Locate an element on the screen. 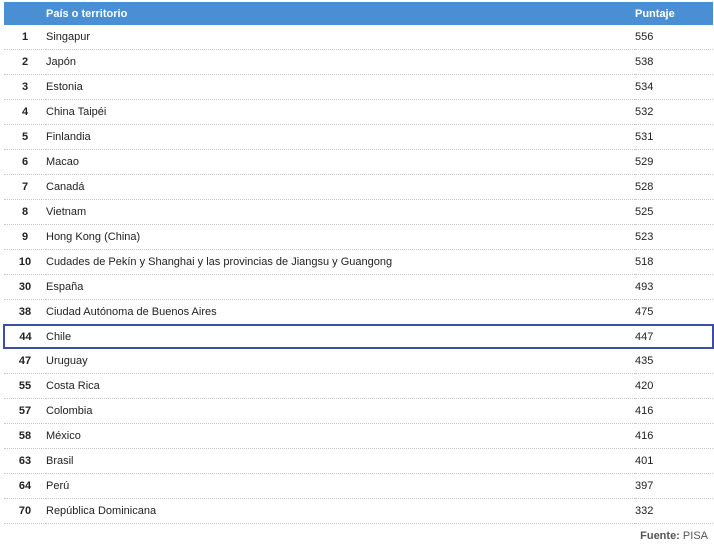 The height and width of the screenshot is (545, 714). rank-cell: 4 is located at coordinates (25, 112).